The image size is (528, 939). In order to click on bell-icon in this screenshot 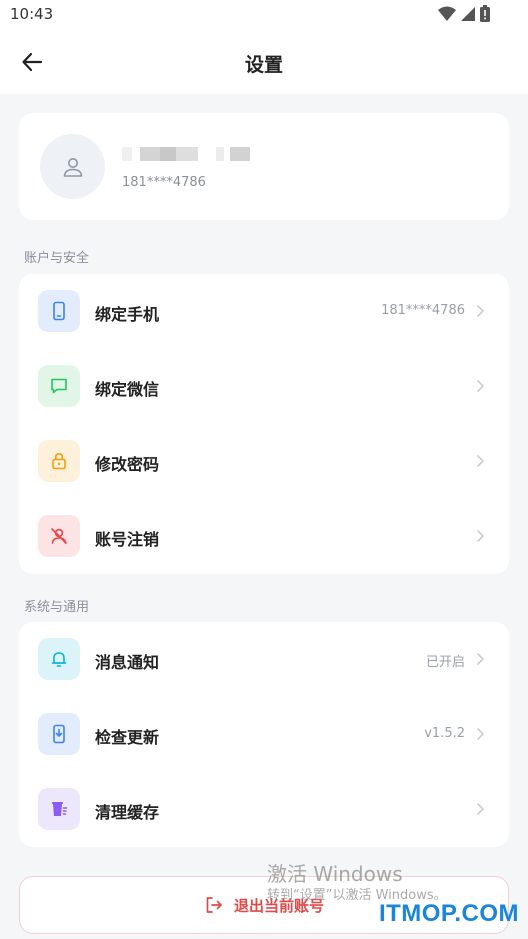, I will do `click(59, 659)`.